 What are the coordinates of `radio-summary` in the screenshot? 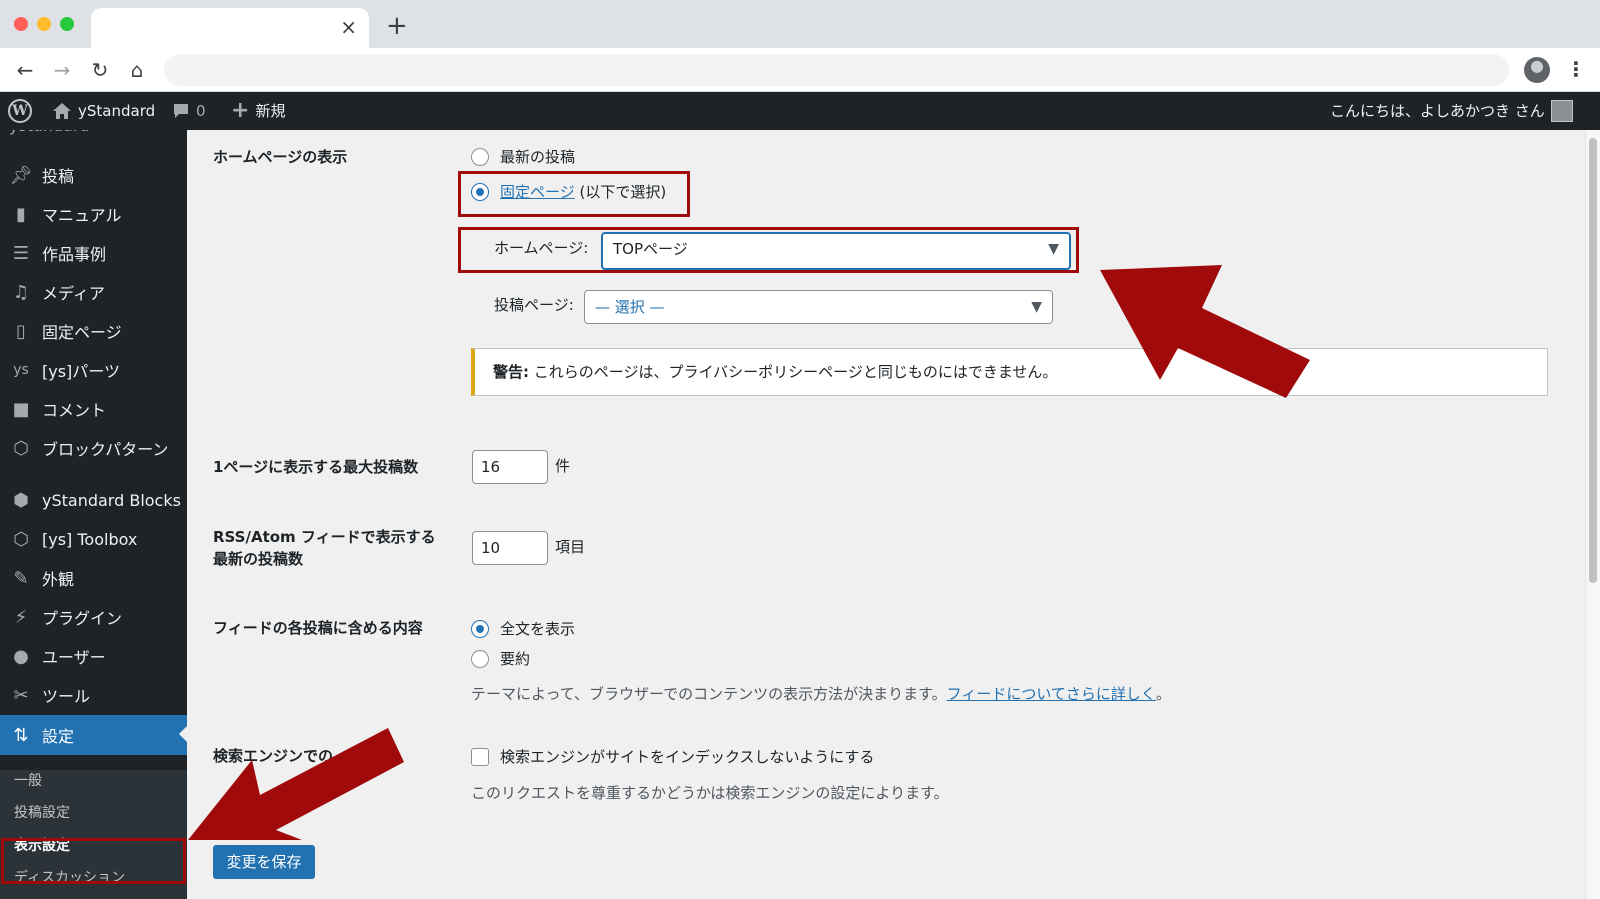 It's located at (480, 659).